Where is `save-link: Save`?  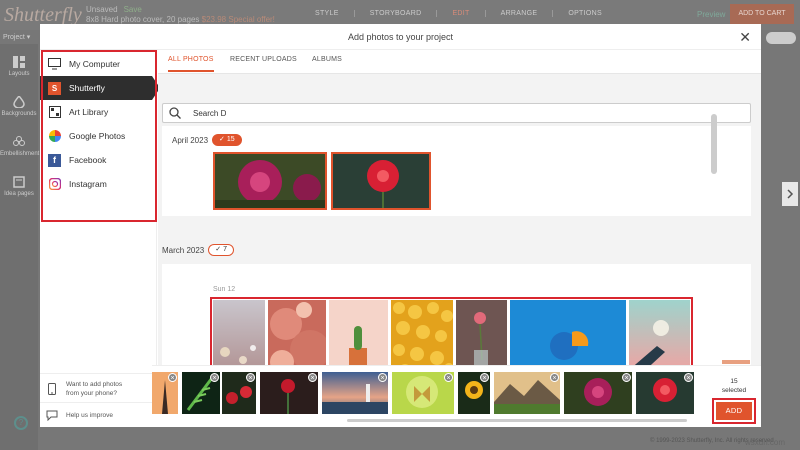 save-link: Save is located at coordinates (133, 9).